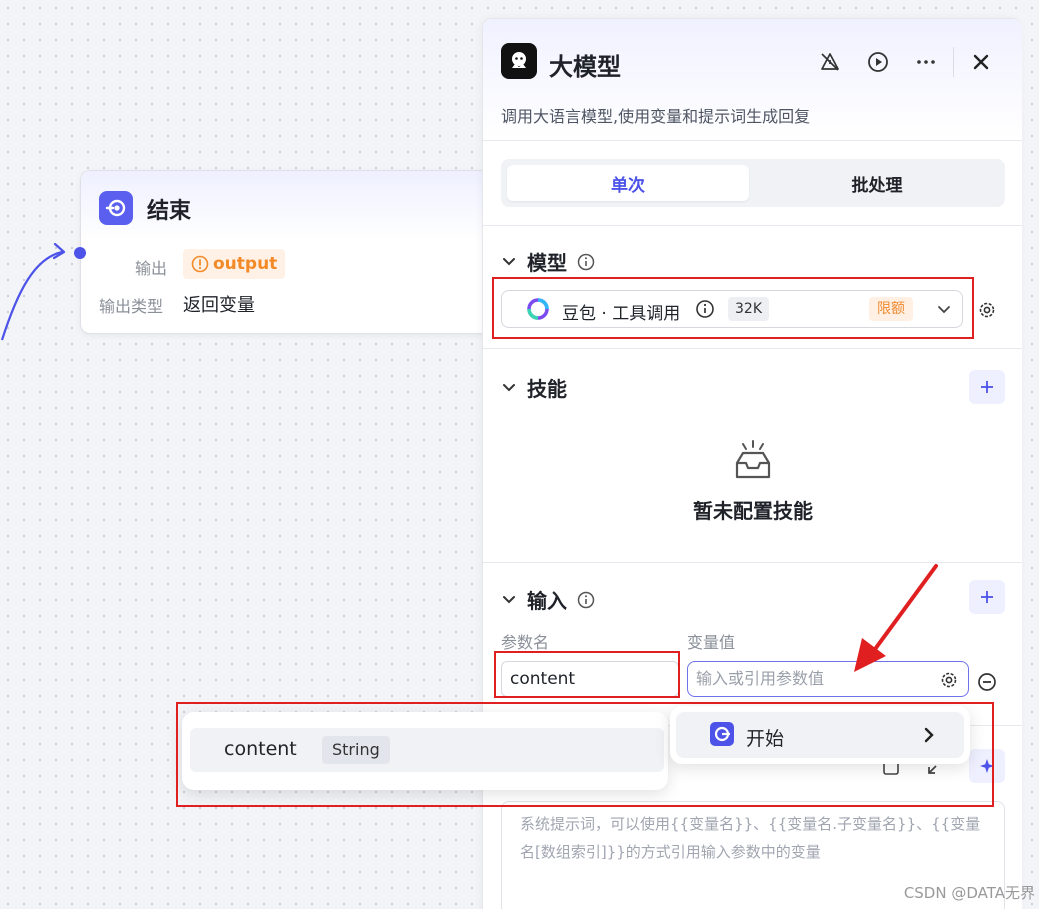 The width and height of the screenshot is (1039, 909). I want to click on tab-batch: 批处理, so click(877, 183).